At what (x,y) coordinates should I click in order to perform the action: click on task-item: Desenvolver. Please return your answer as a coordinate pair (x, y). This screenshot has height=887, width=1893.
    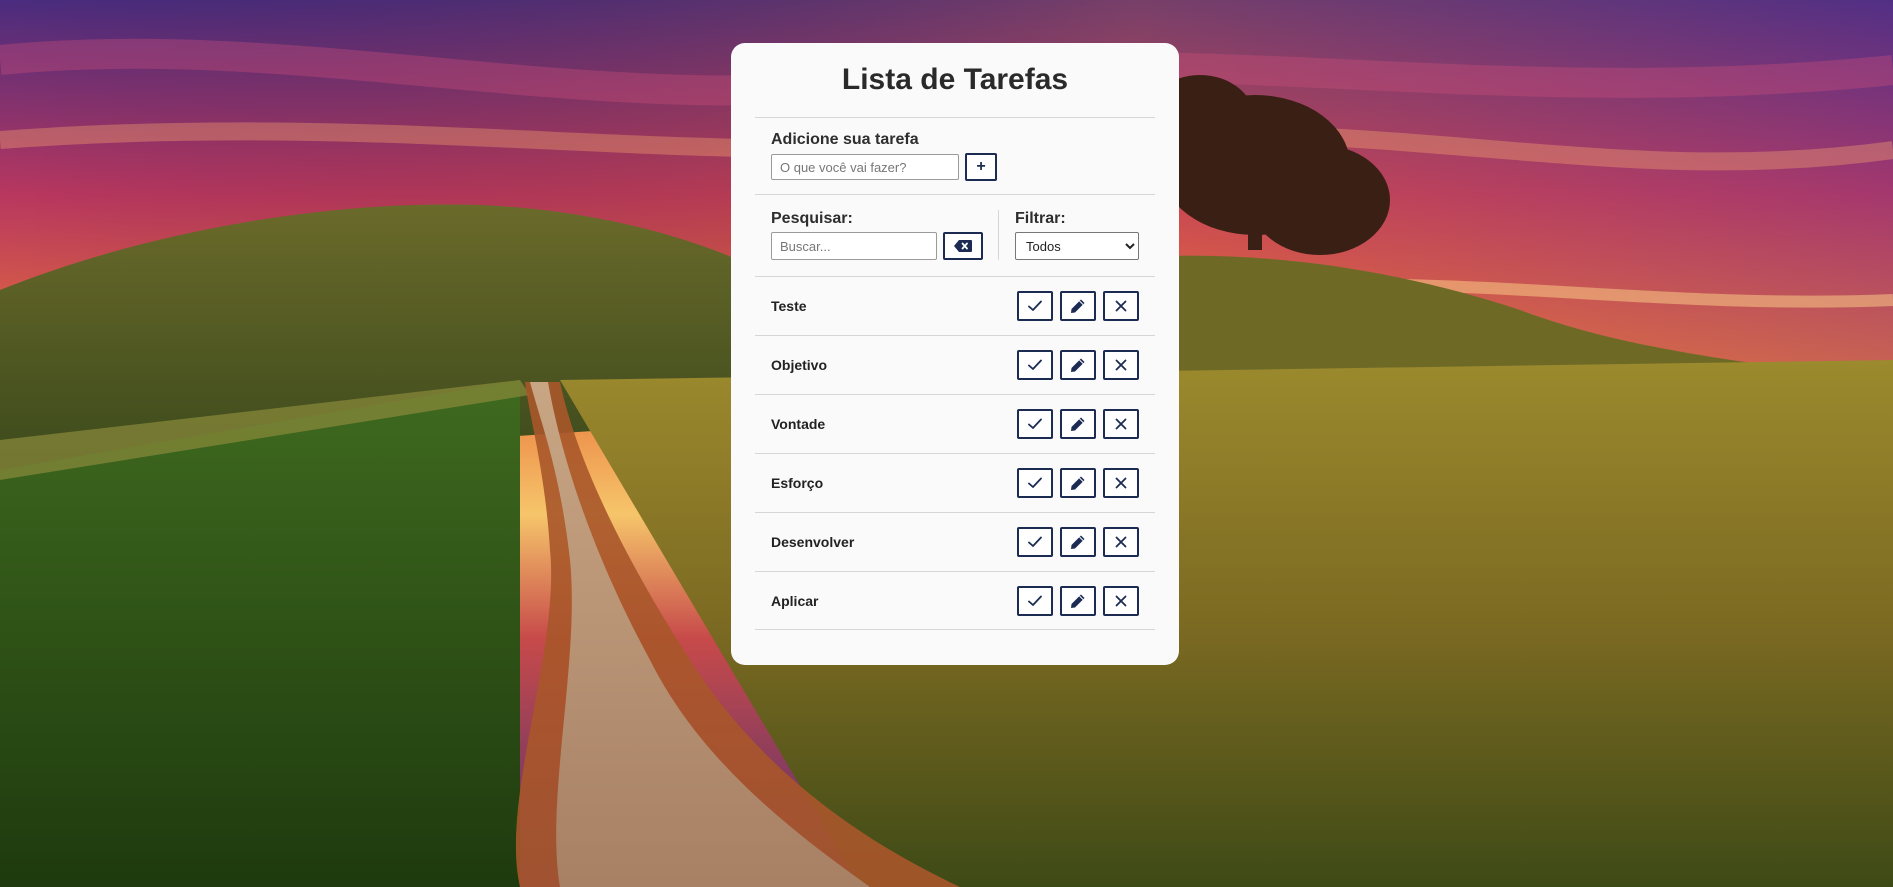
    Looking at the image, I should click on (955, 541).